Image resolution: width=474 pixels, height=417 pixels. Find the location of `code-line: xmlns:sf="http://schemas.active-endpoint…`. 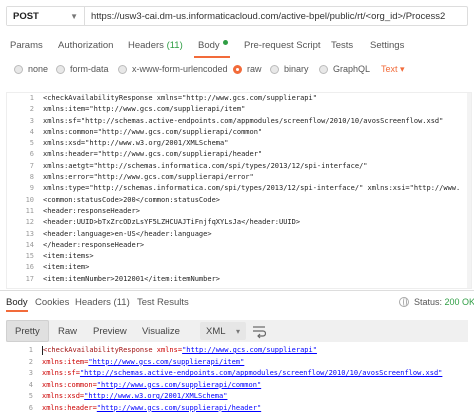

code-line: xmlns:sf="http://schemas.active-endpoint… is located at coordinates (257, 374).